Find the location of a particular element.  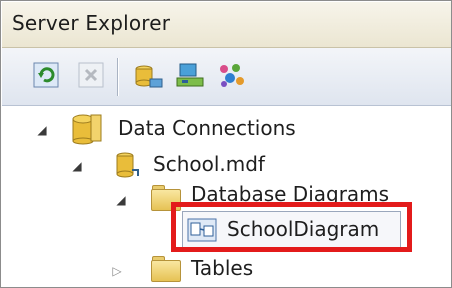

stop-refresh-button is located at coordinates (92, 76).